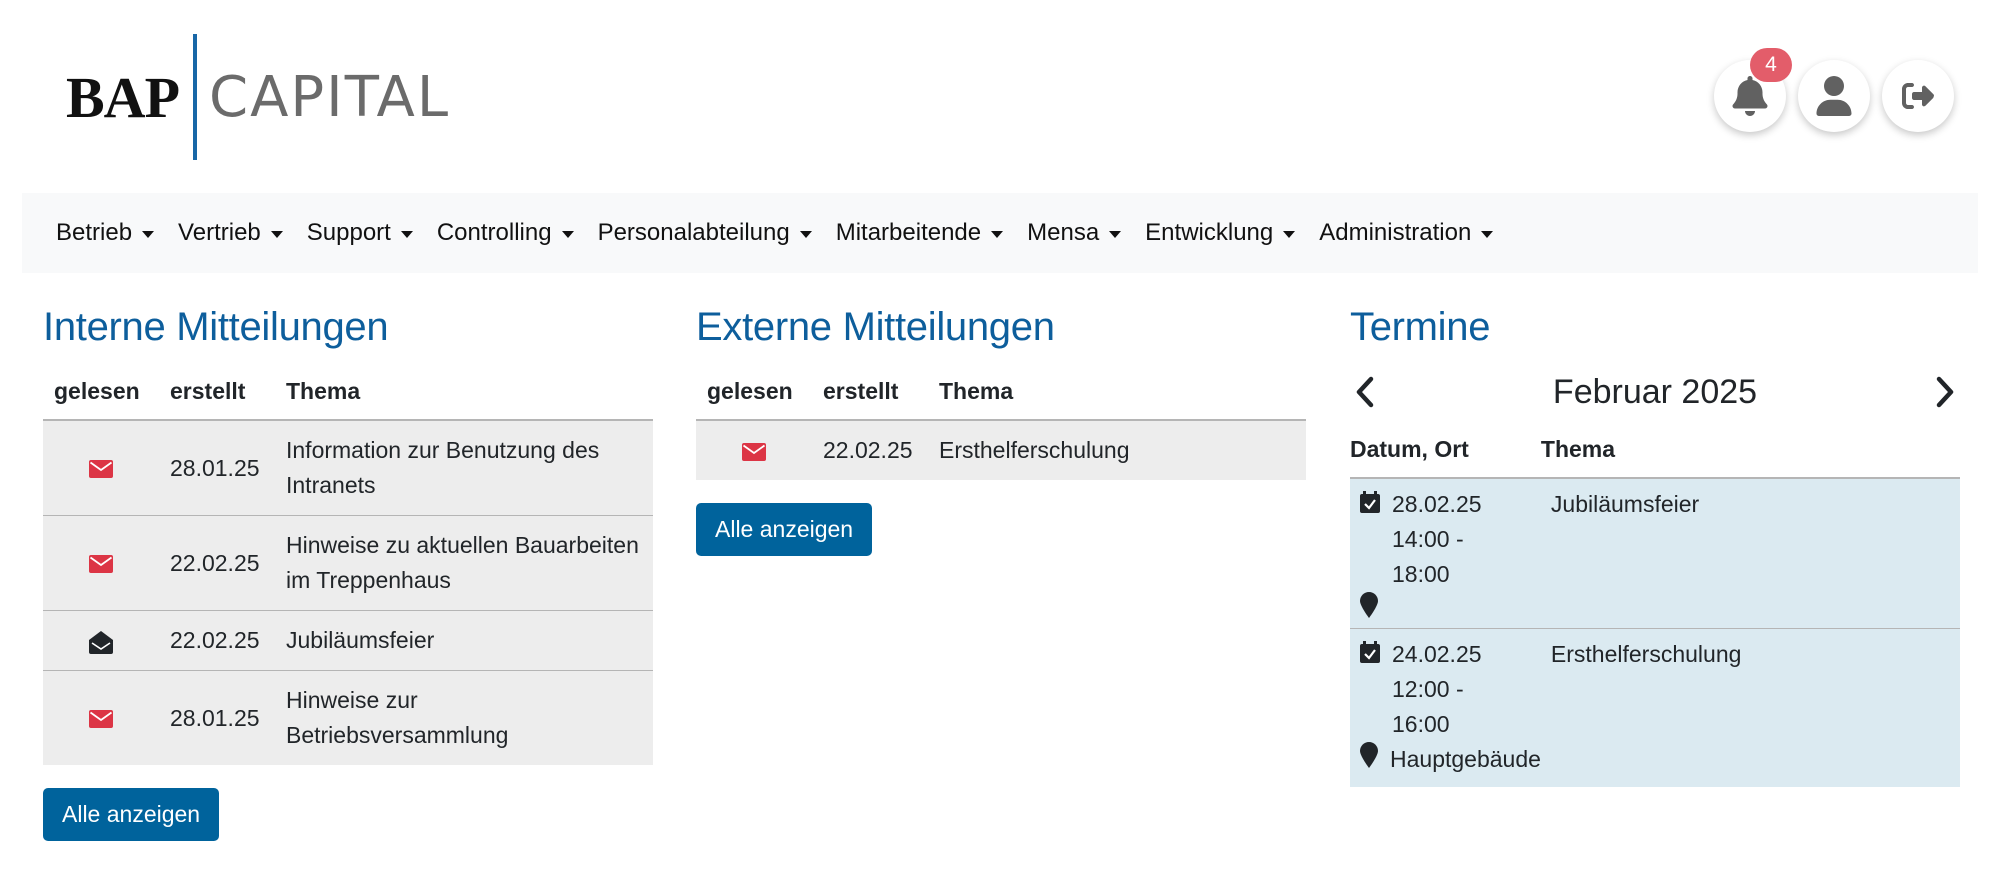 This screenshot has width=2000, height=872. Describe the element at coordinates (217, 468) in the screenshot. I see `created-date: 28.01.25` at that location.